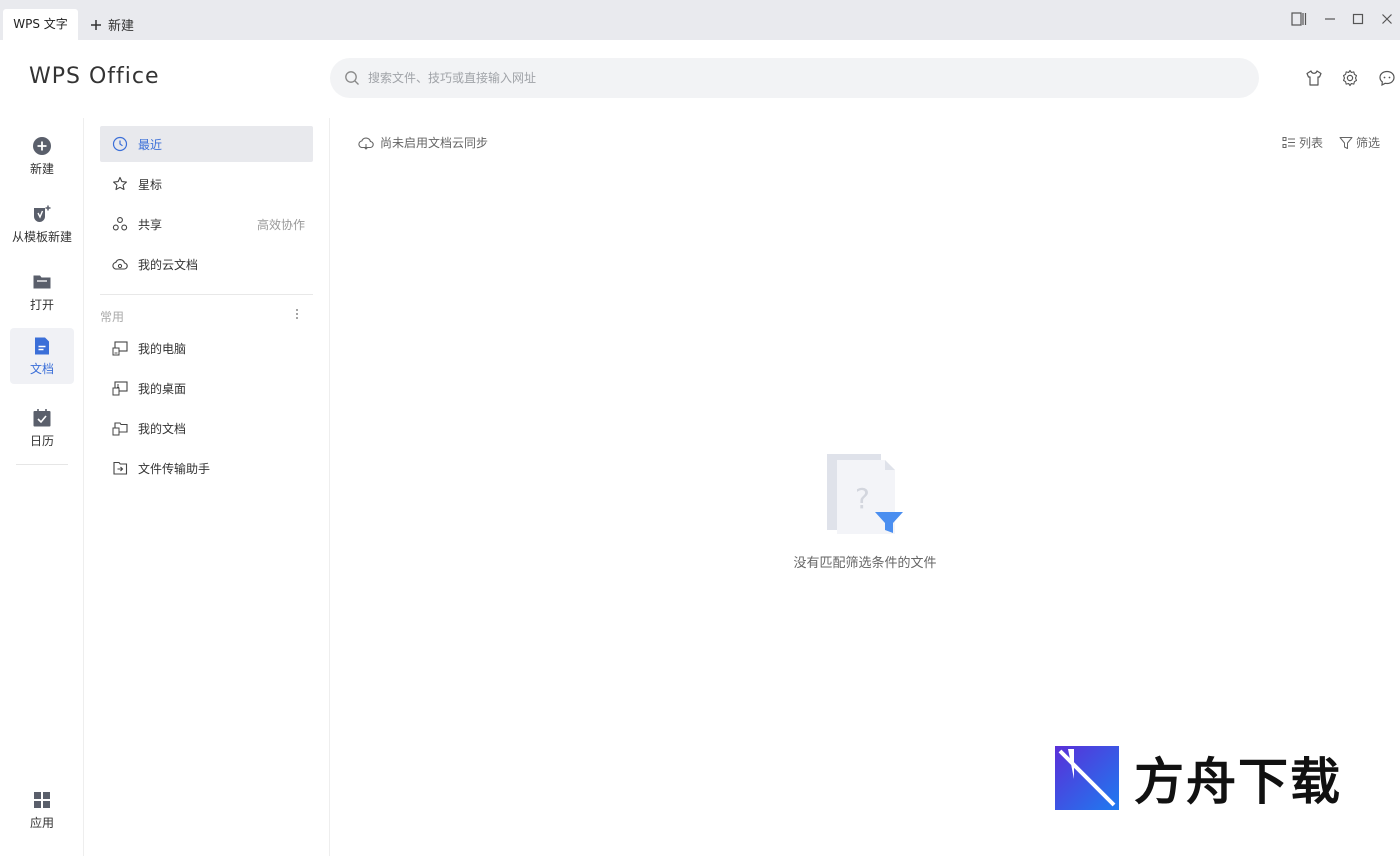  What do you see at coordinates (174, 468) in the screenshot?
I see `sidebar-item-file-transfer-label: 文件传输助手` at bounding box center [174, 468].